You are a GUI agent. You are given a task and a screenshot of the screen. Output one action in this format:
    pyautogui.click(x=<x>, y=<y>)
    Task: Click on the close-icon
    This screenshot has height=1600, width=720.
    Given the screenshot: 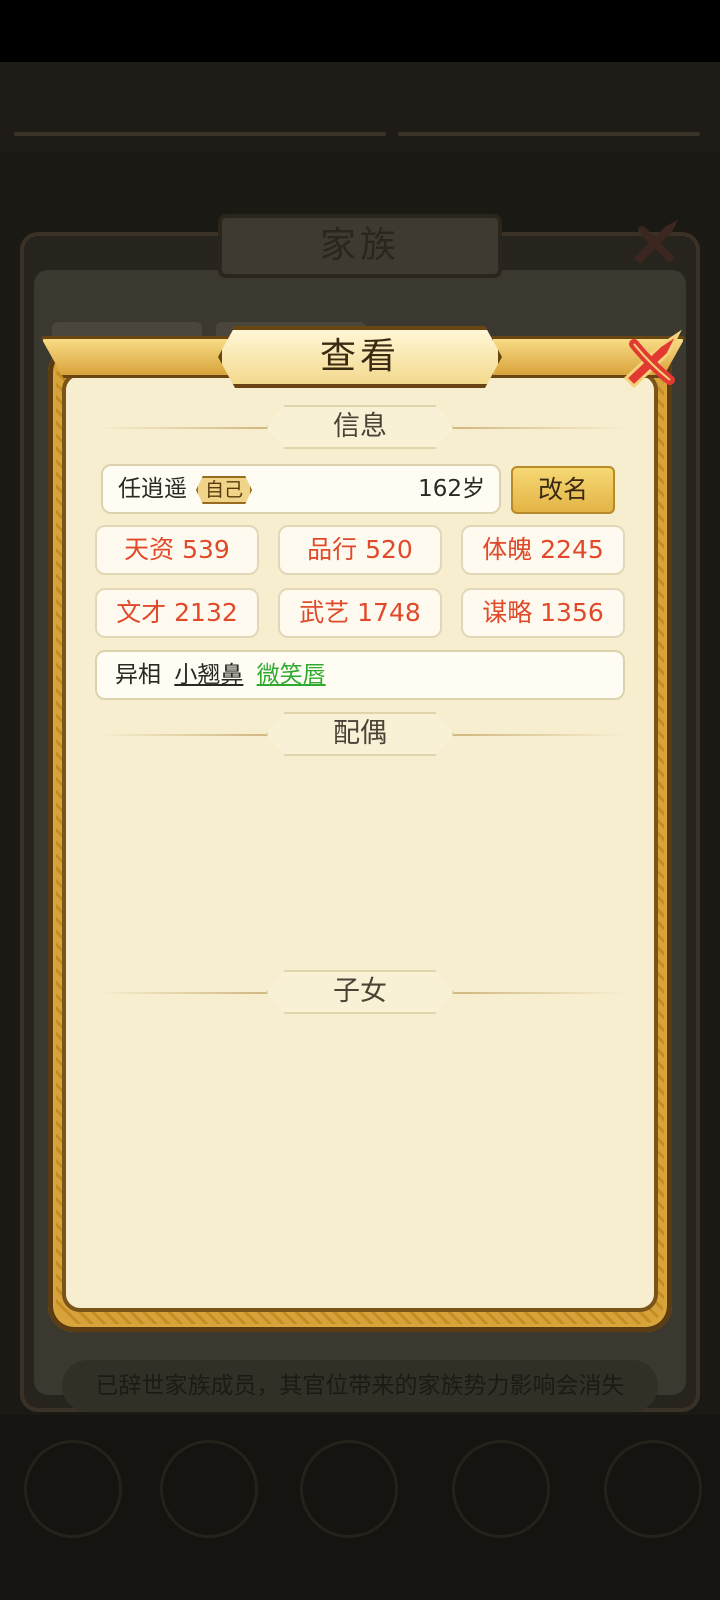 What is the action you would take?
    pyautogui.click(x=652, y=359)
    